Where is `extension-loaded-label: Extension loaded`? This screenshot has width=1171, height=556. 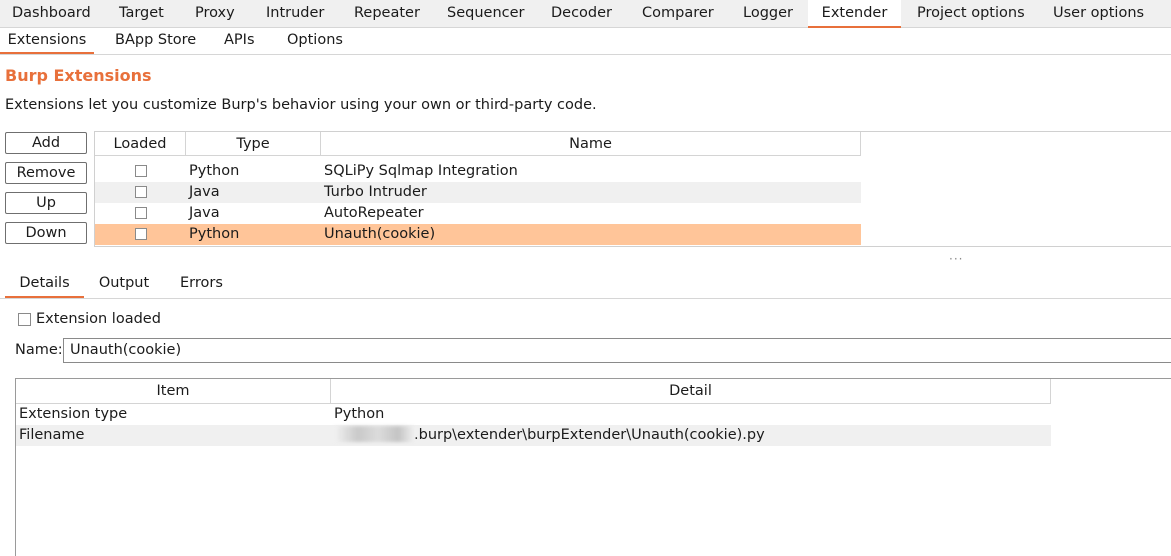 extension-loaded-label: Extension loaded is located at coordinates (98, 319).